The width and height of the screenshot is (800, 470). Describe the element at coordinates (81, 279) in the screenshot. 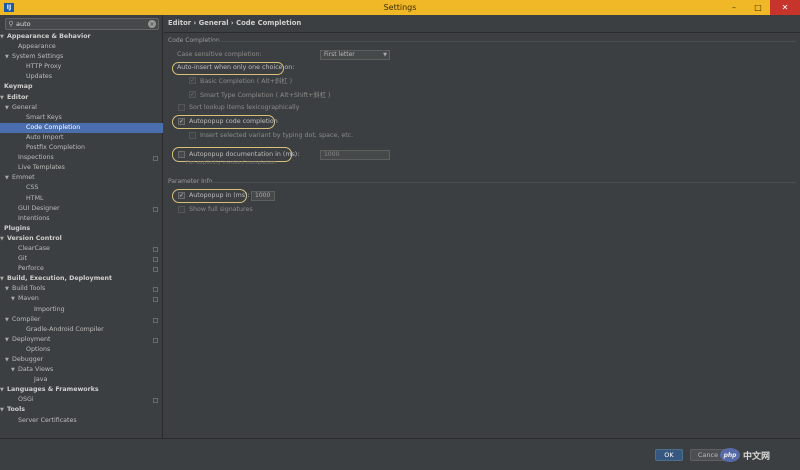

I see `sidebar-item-build-execution-deployment: ▼ Build, Execution, Deployment` at that location.